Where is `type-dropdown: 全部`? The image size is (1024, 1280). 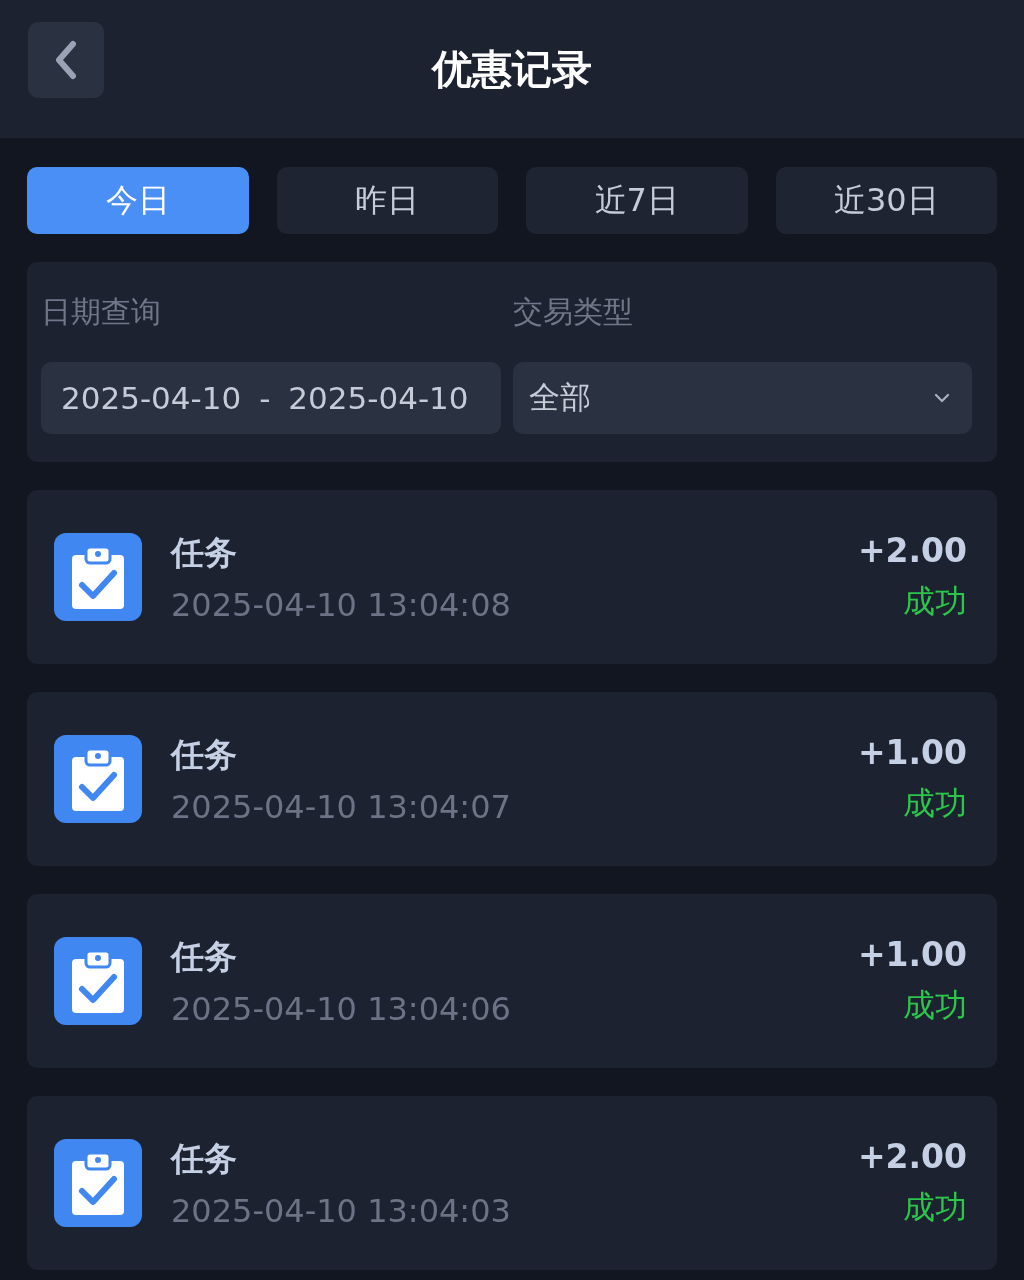 type-dropdown: 全部 is located at coordinates (742, 398).